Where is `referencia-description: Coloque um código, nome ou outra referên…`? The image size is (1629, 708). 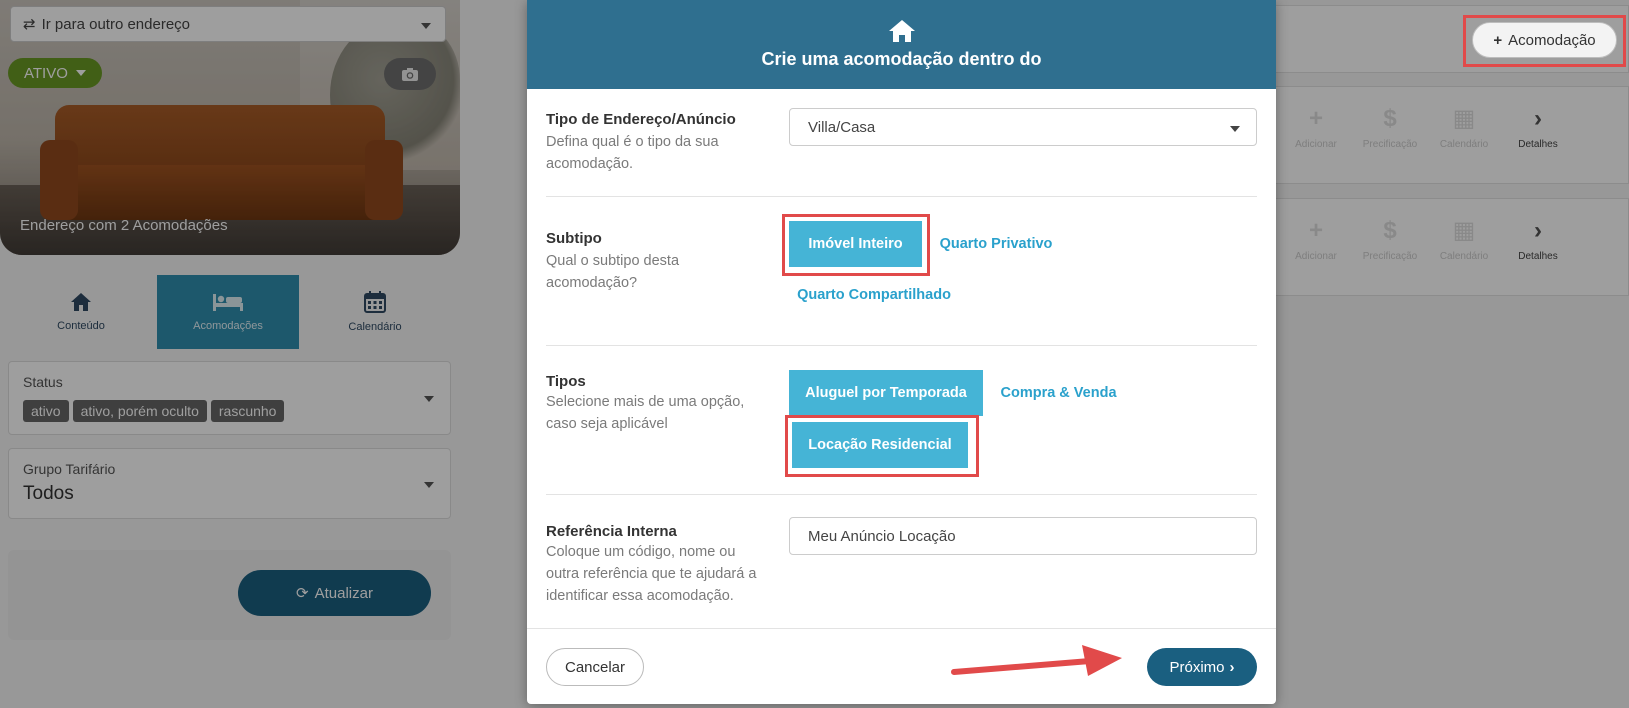 referencia-description: Coloque um código, nome ou outra referên… is located at coordinates (651, 574).